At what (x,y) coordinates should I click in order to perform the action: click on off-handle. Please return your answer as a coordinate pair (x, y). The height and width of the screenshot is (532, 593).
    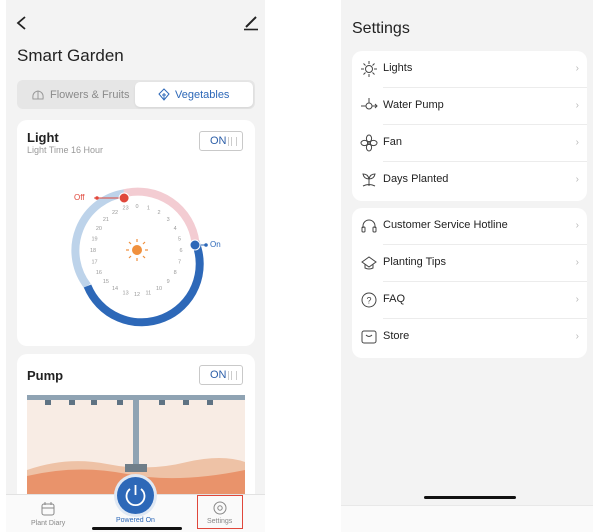
    Looking at the image, I should click on (124, 198).